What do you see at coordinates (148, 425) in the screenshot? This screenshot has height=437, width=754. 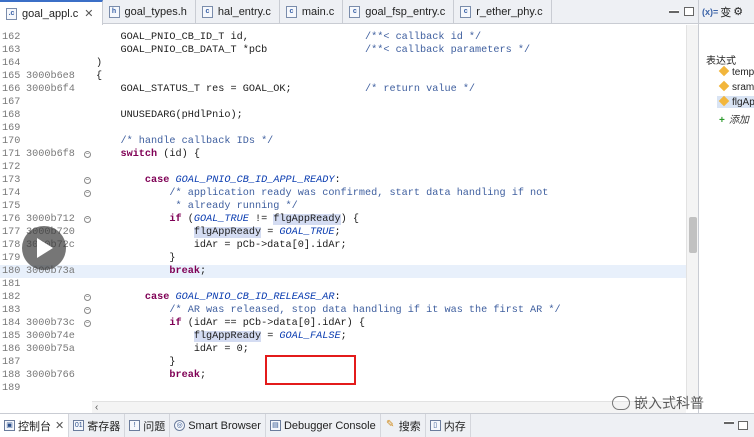 I see `tab-problems: ! 问题` at bounding box center [148, 425].